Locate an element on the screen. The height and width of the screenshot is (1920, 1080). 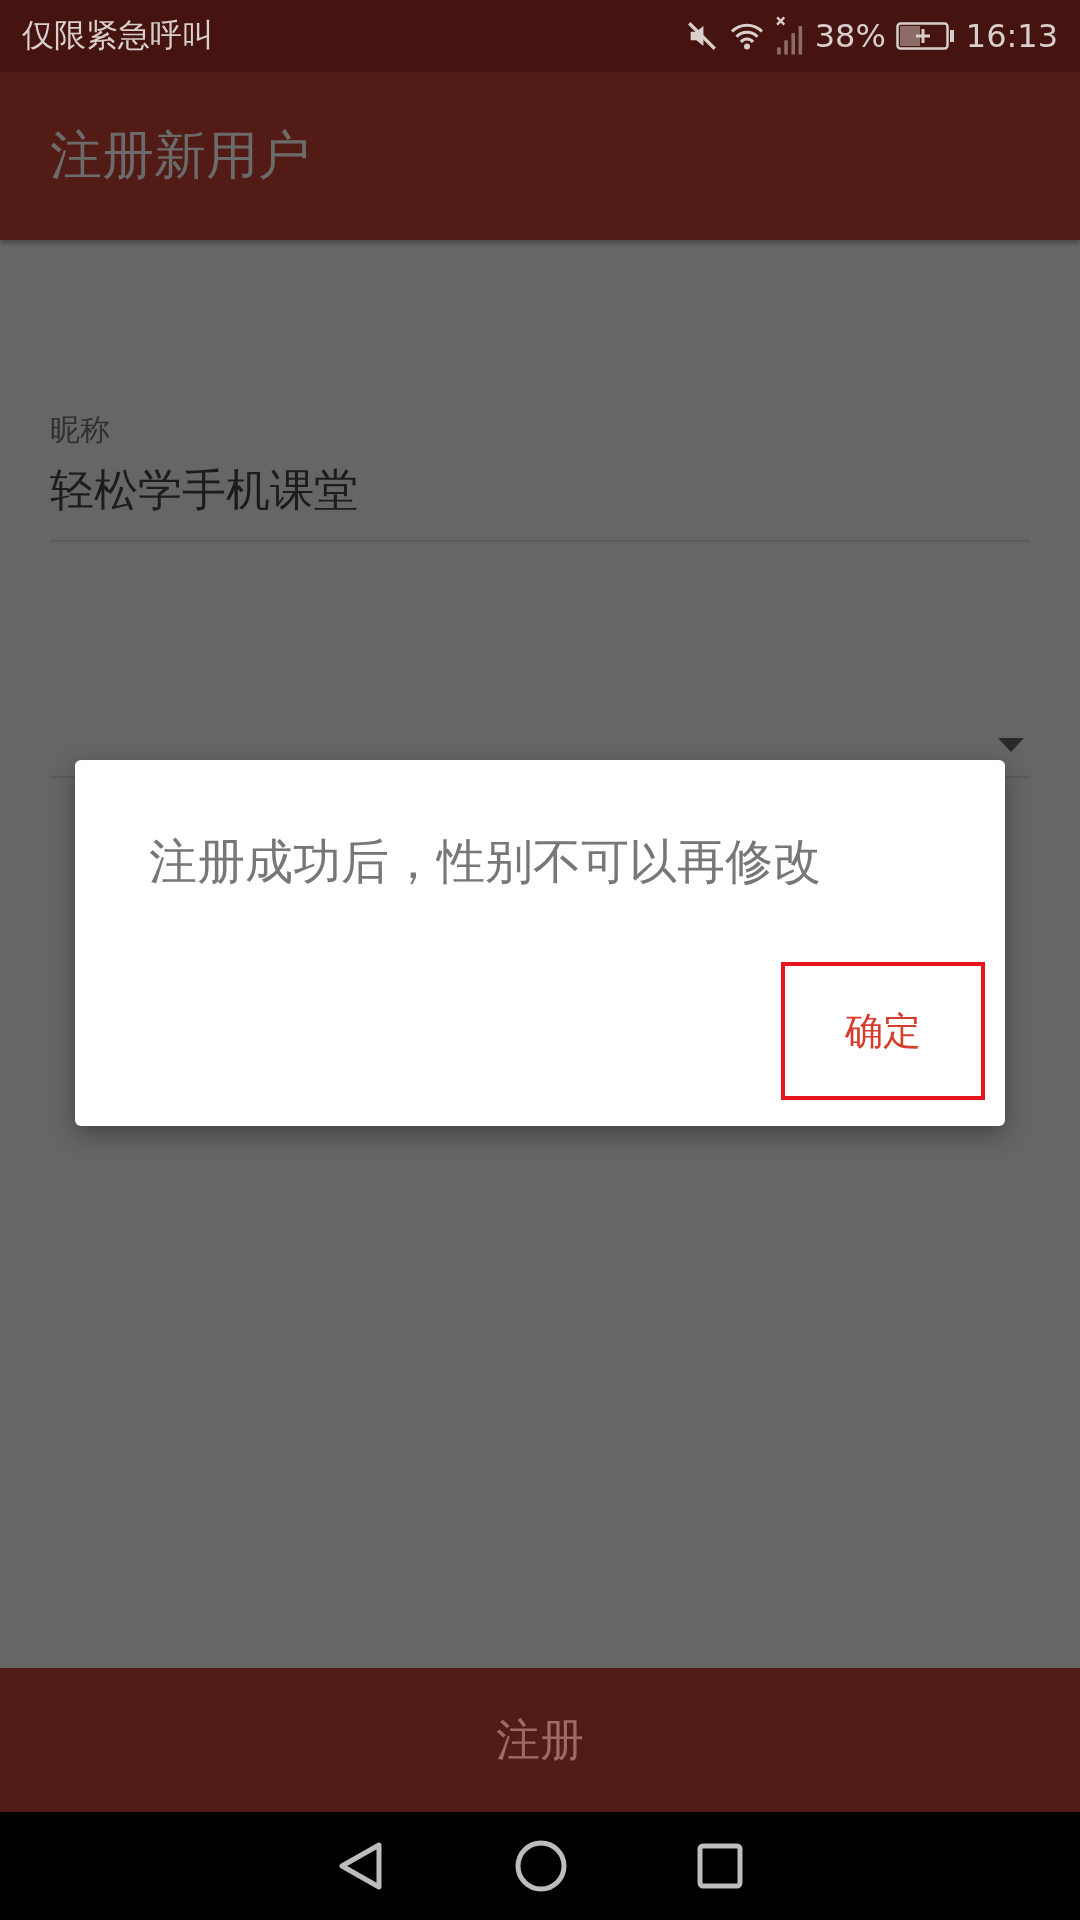
dropdown-caret-icon is located at coordinates (1011, 745).